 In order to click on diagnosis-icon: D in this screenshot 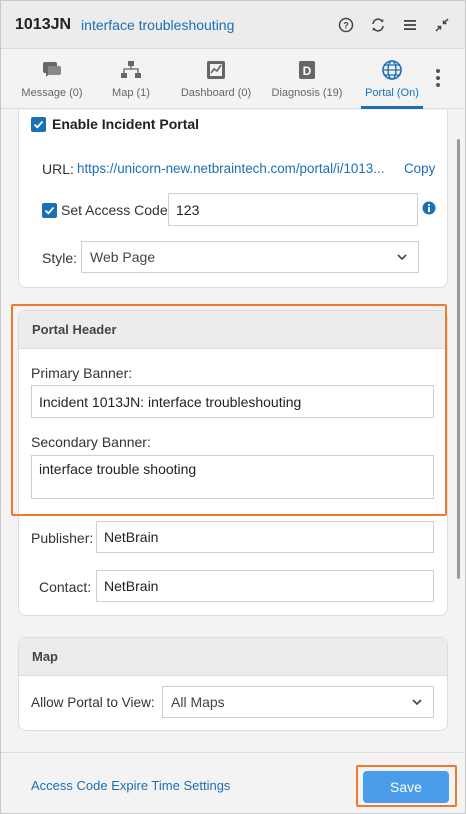, I will do `click(307, 70)`.